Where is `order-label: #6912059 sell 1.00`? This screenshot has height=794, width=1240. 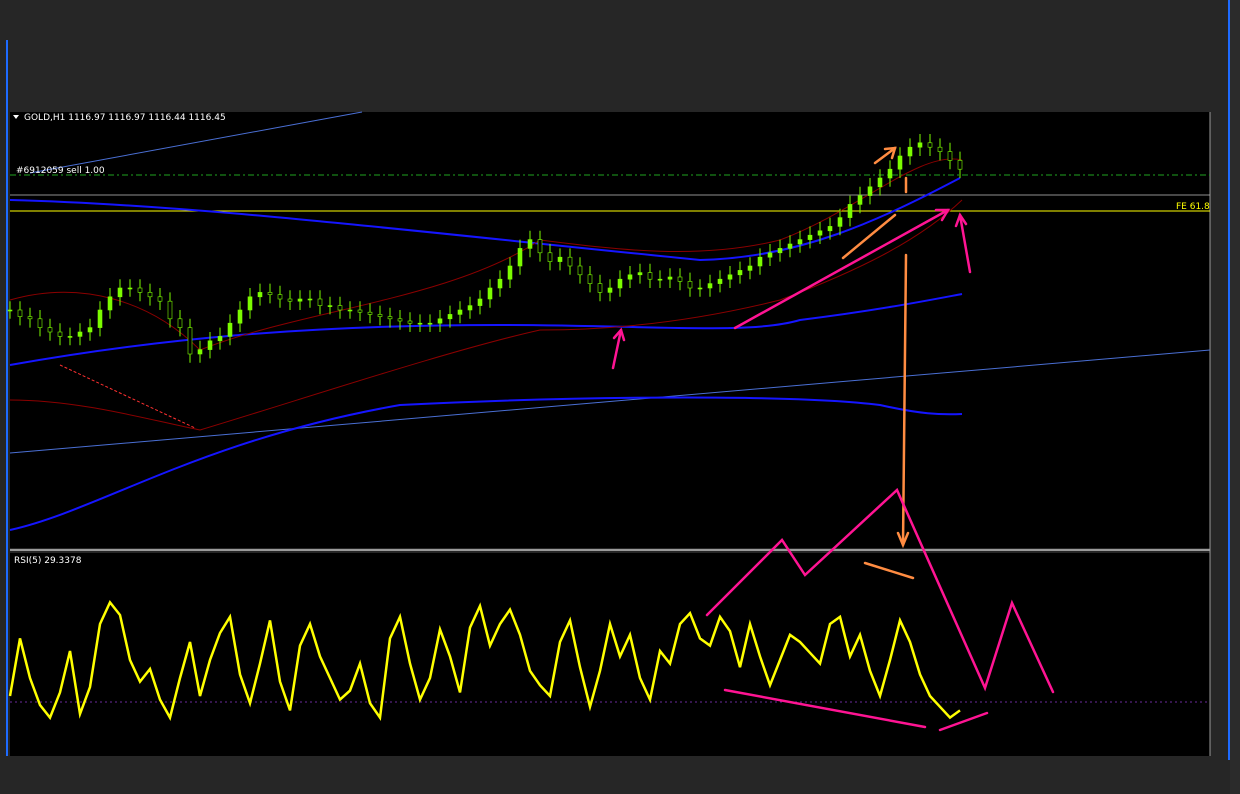
order-label: #6912059 sell 1.00 is located at coordinates (60, 171).